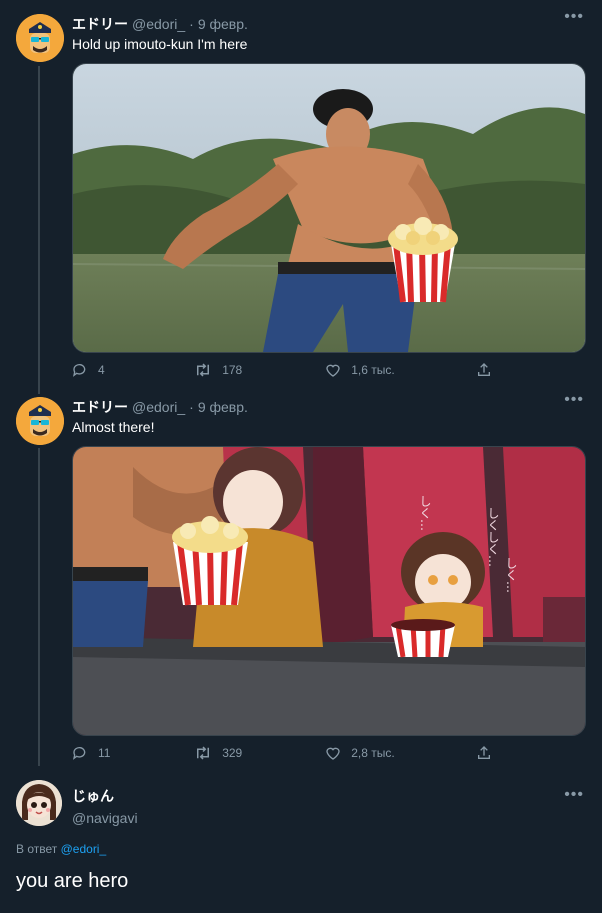  Describe the element at coordinates (133, 370) in the screenshot. I see `reply-button: 4` at that location.